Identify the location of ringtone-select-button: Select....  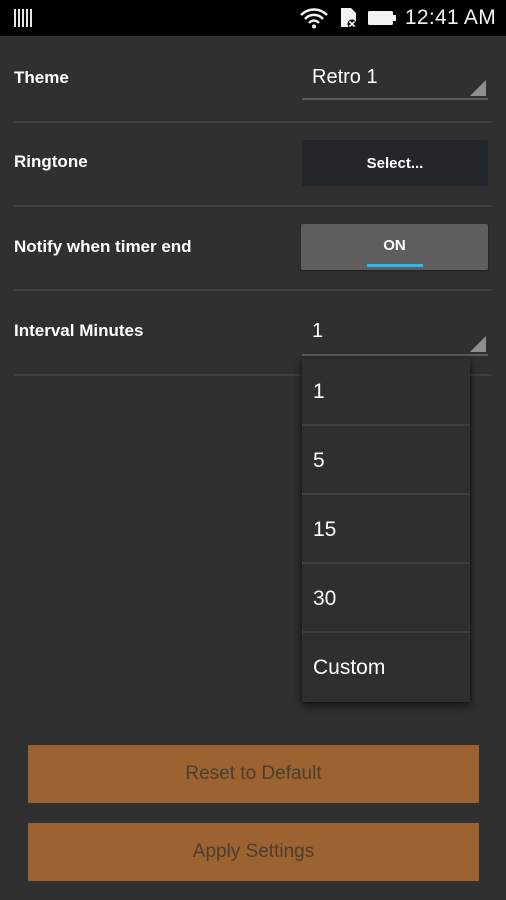
(395, 163).